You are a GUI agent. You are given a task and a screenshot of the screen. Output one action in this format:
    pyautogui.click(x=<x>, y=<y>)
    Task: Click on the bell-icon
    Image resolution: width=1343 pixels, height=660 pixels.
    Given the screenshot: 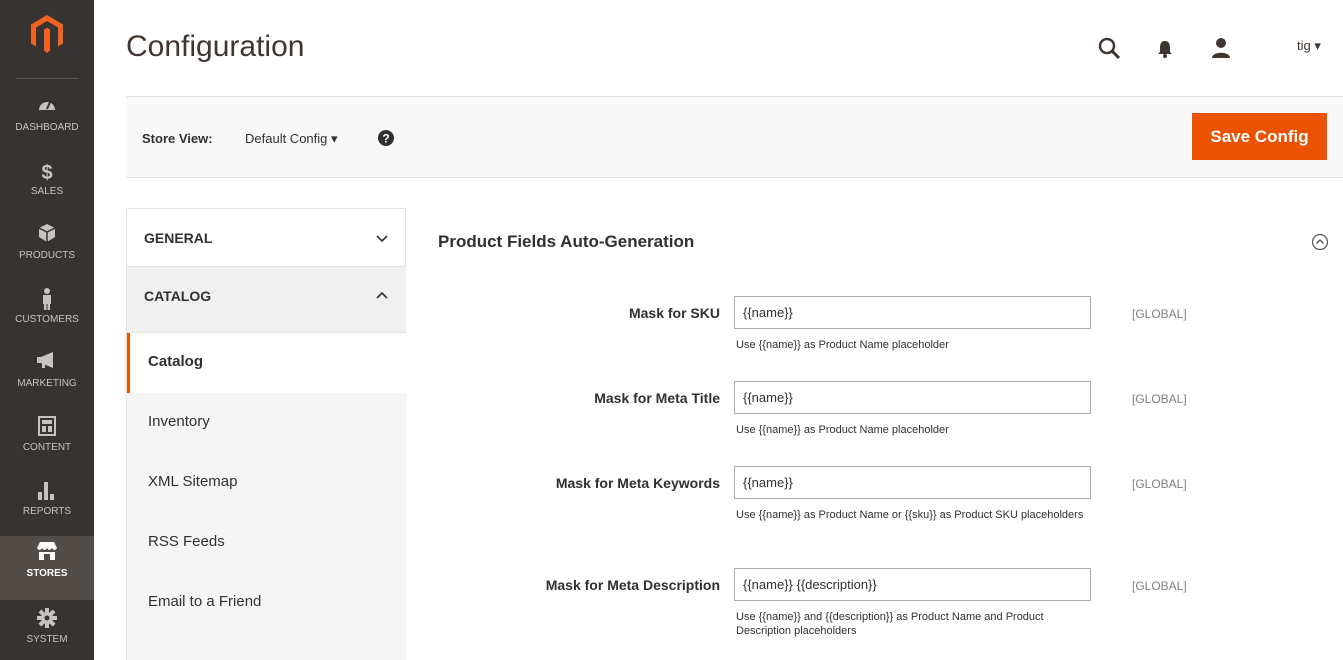 What is the action you would take?
    pyautogui.click(x=1165, y=48)
    